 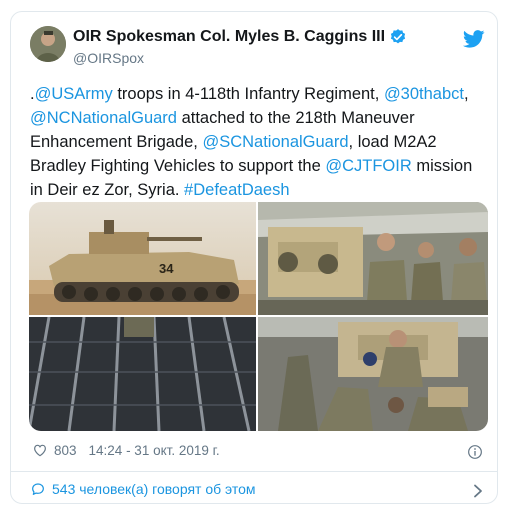 What do you see at coordinates (166, 268) in the screenshot?
I see `vehicle-number: 34` at bounding box center [166, 268].